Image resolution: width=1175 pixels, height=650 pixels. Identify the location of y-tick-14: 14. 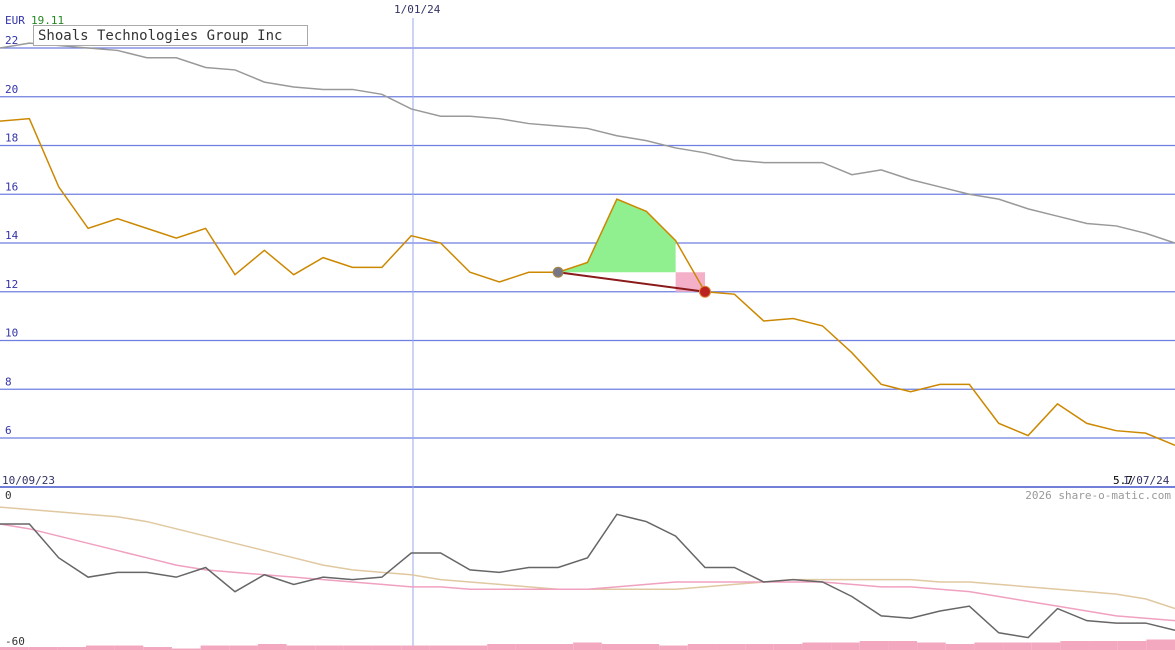
(12, 235).